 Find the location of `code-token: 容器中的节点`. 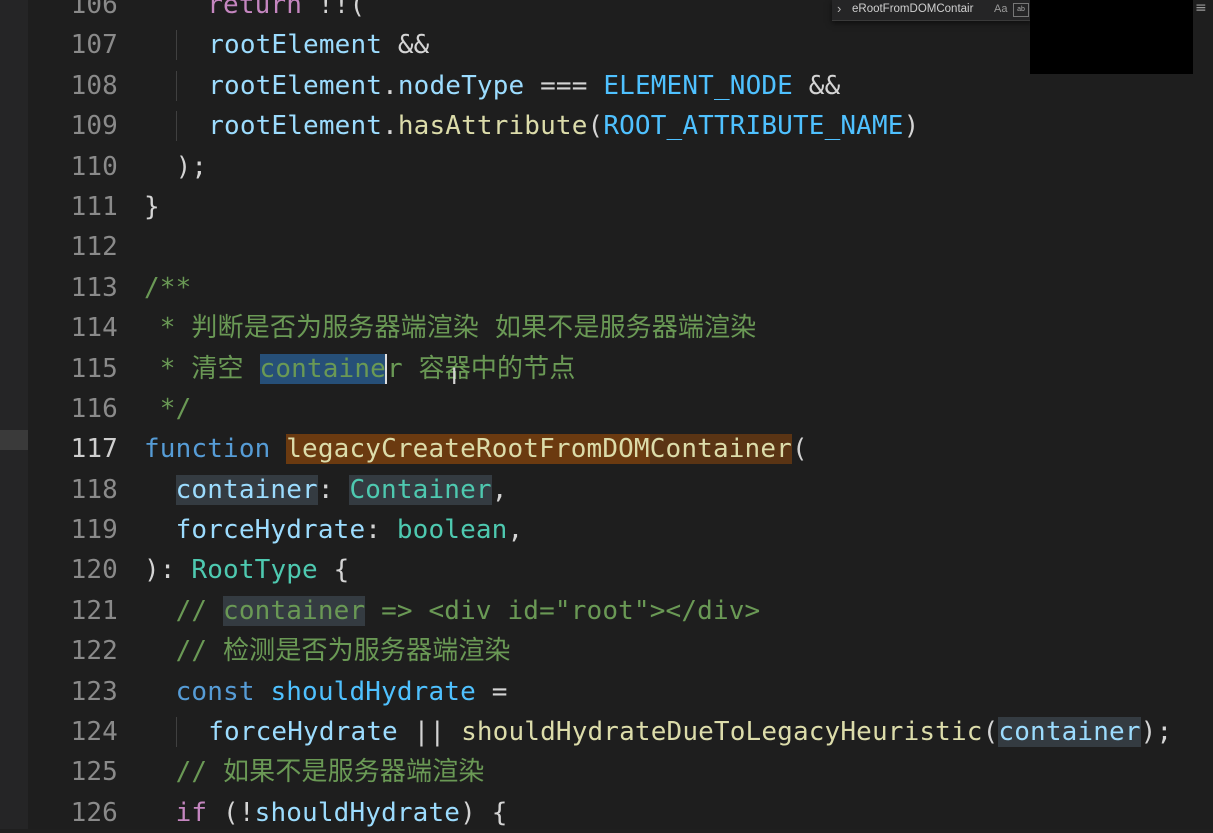

code-token: 容器中的节点 is located at coordinates (489, 368).